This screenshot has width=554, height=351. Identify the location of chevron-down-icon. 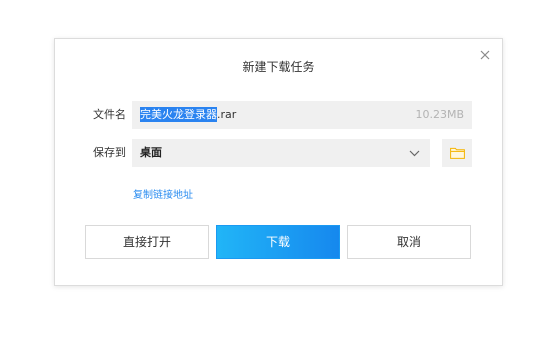
(414, 153).